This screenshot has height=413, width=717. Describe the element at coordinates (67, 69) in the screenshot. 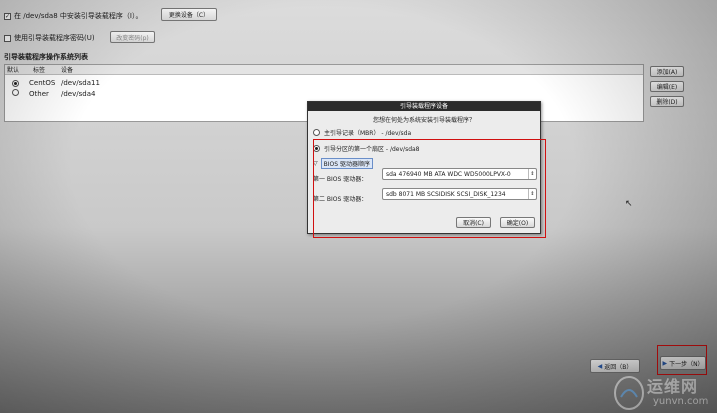

I see `column-device: 设备` at that location.